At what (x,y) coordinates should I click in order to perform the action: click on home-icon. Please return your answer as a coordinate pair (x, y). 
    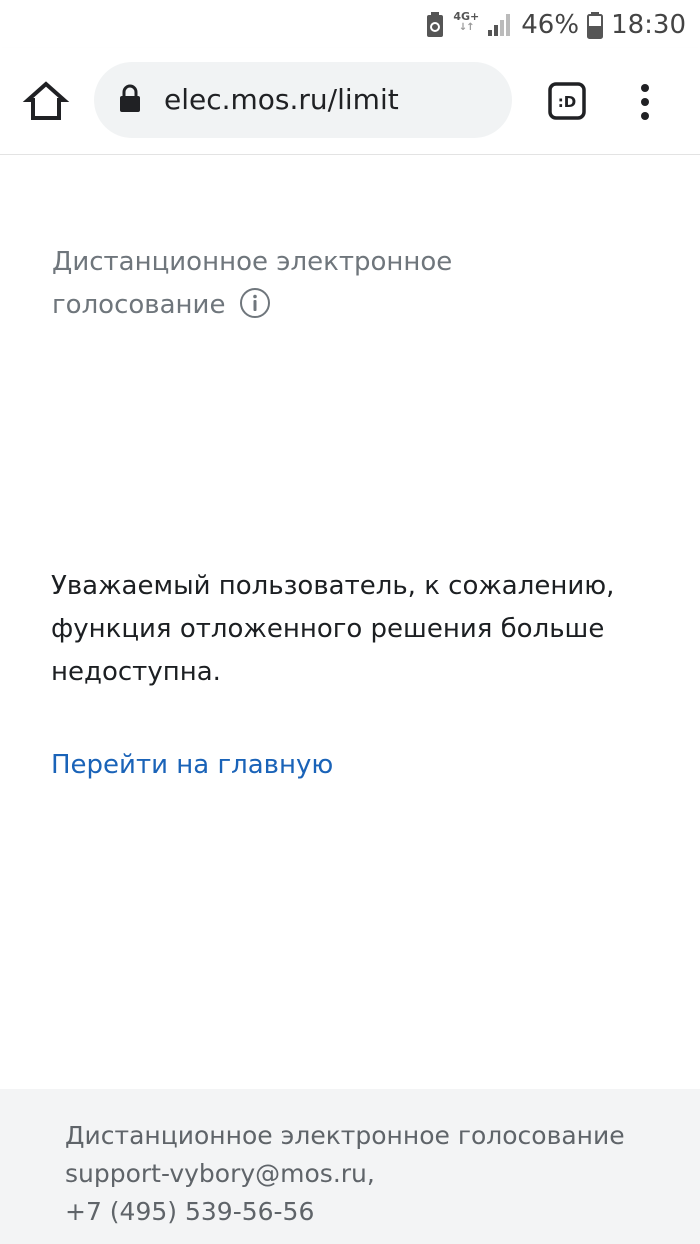
    Looking at the image, I should click on (46, 100).